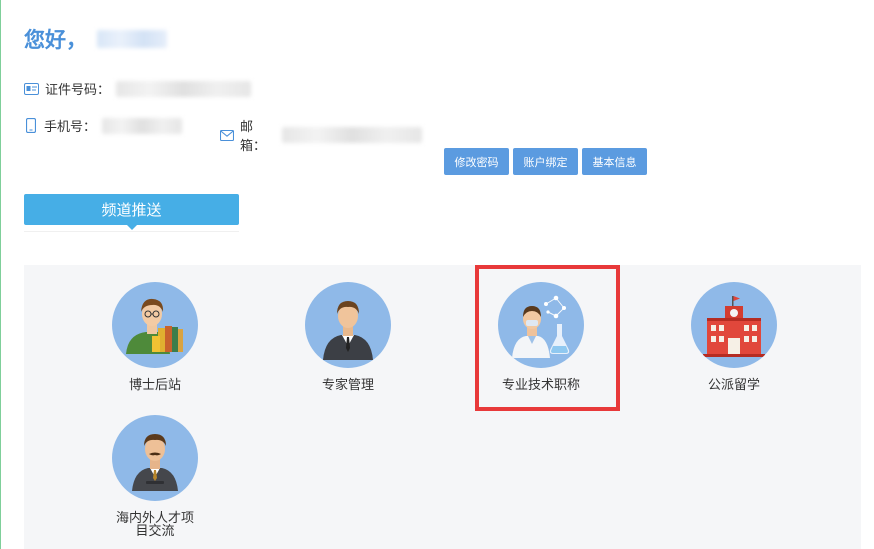 Image resolution: width=874 pixels, height=549 pixels. I want to click on channel-card-expert: 专家管理, so click(348, 336).